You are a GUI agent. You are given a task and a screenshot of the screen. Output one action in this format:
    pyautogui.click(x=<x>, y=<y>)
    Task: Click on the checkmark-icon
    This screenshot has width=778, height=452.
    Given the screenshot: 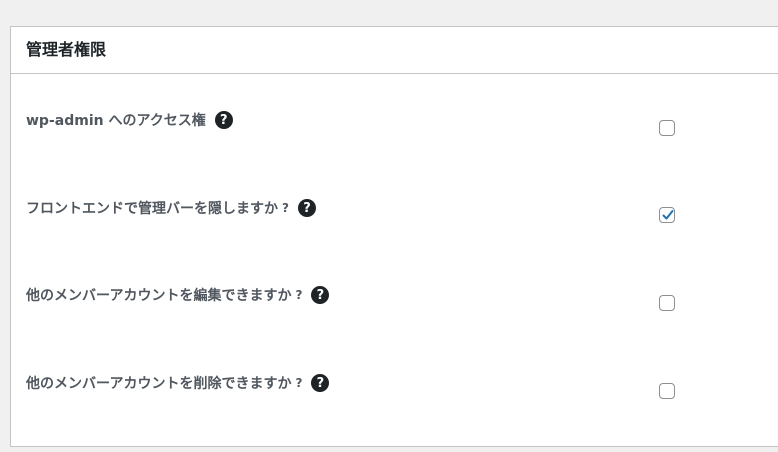 What is the action you would take?
    pyautogui.click(x=668, y=215)
    